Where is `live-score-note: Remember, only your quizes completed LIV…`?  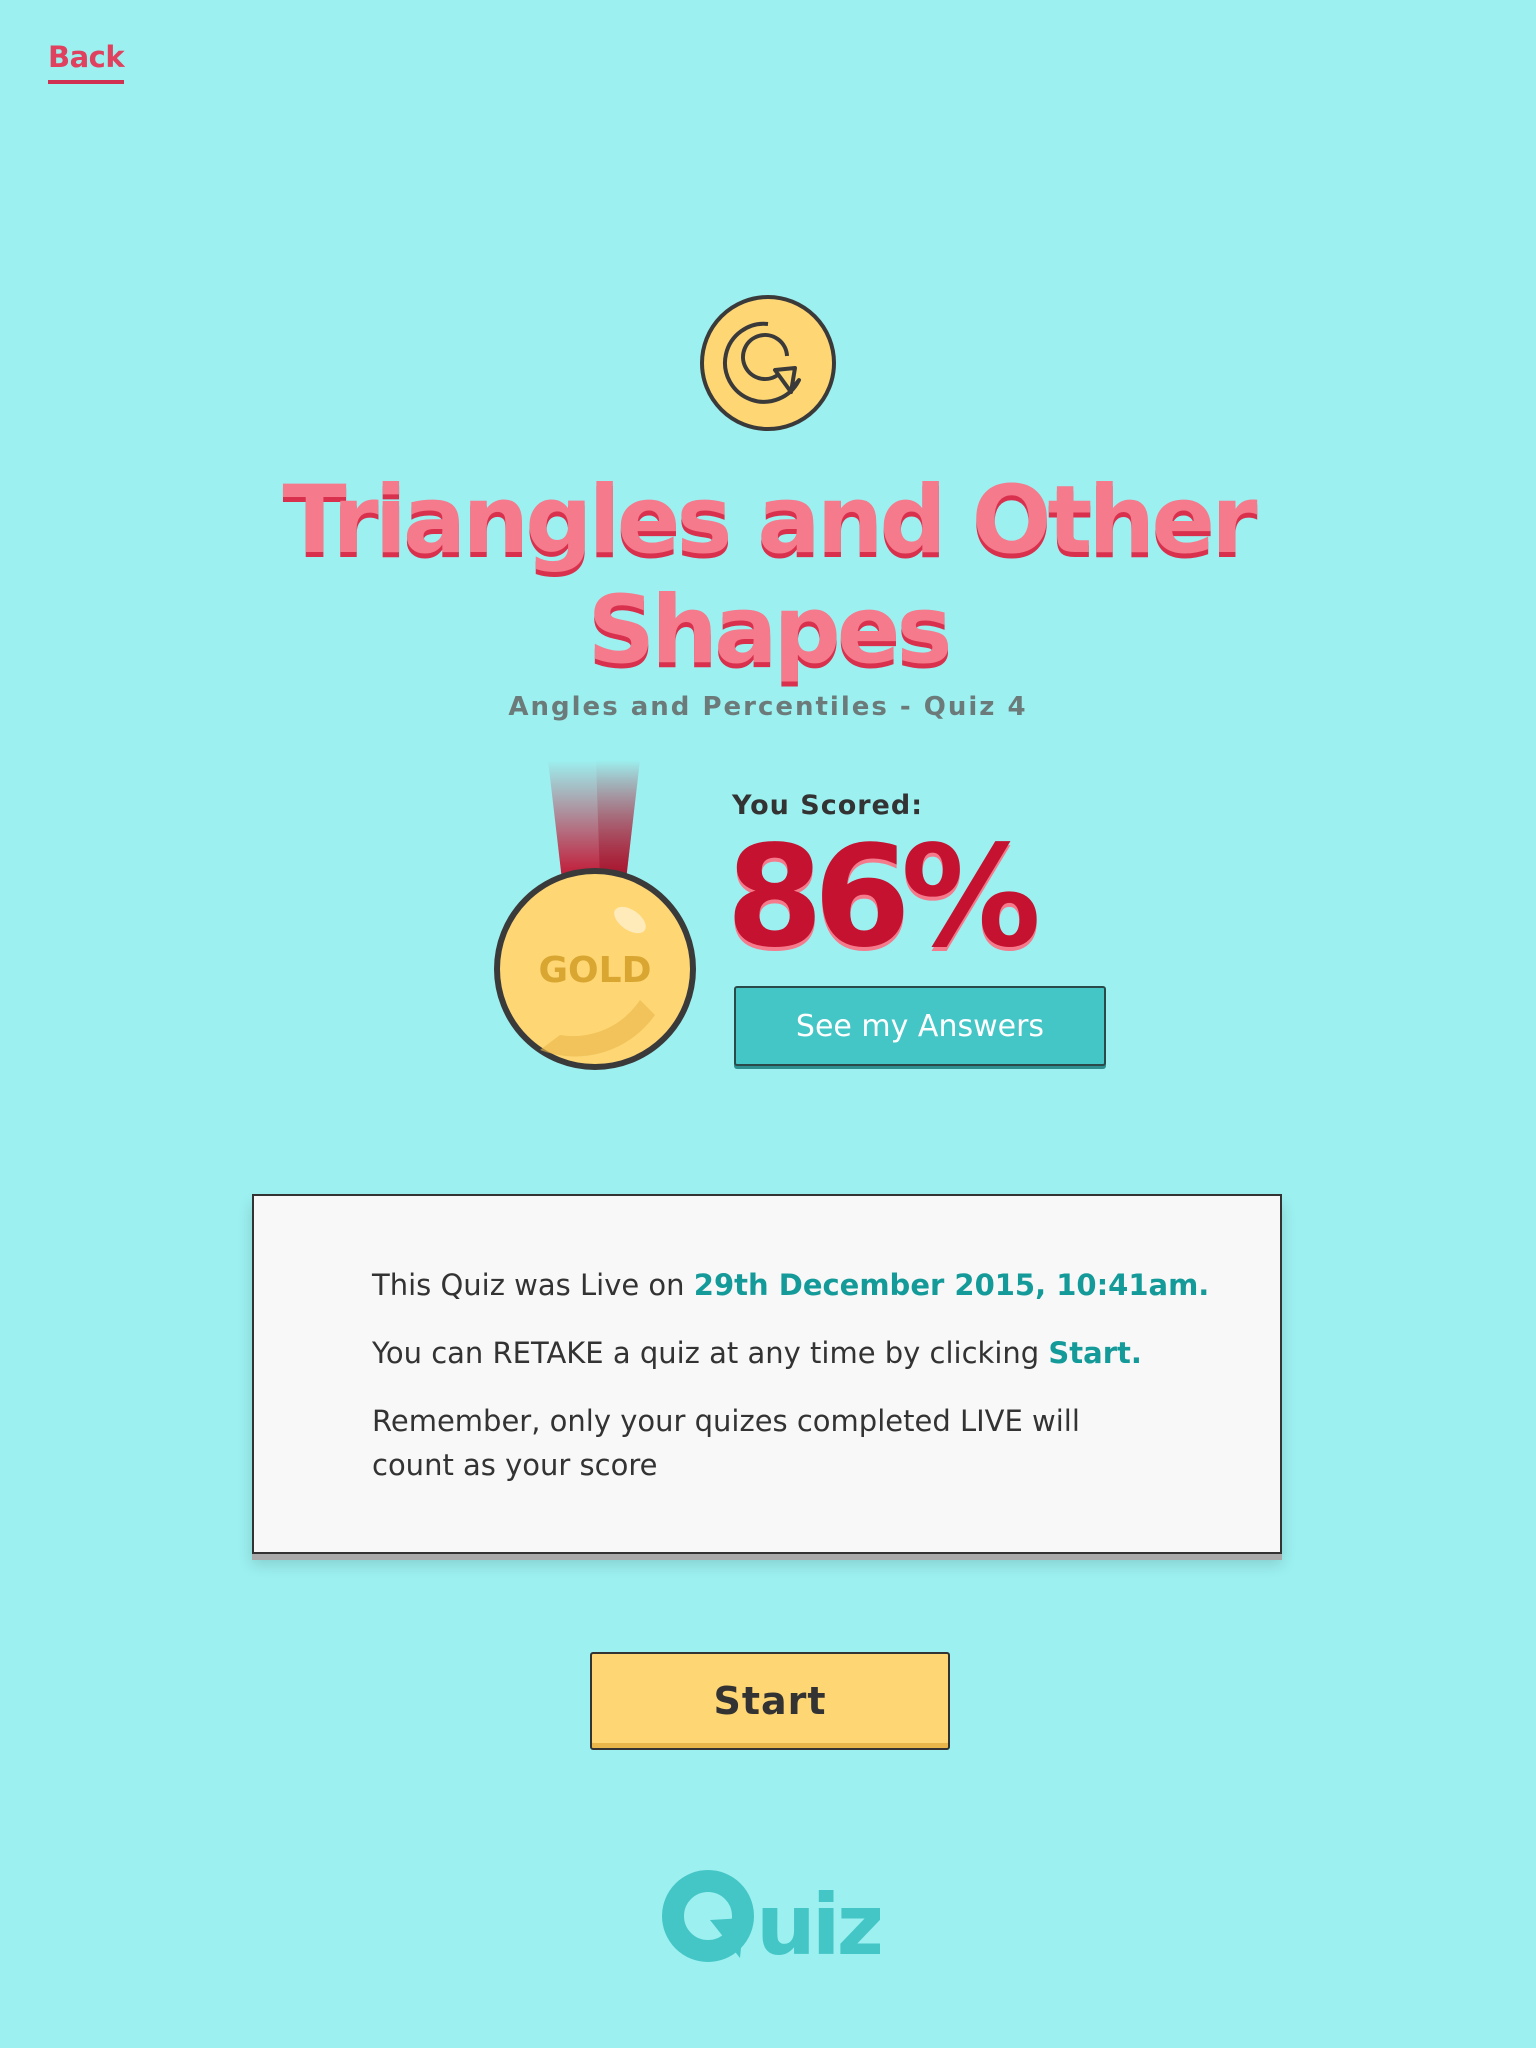
live-score-note: Remember, only your quizes completed LIV… is located at coordinates (726, 1443).